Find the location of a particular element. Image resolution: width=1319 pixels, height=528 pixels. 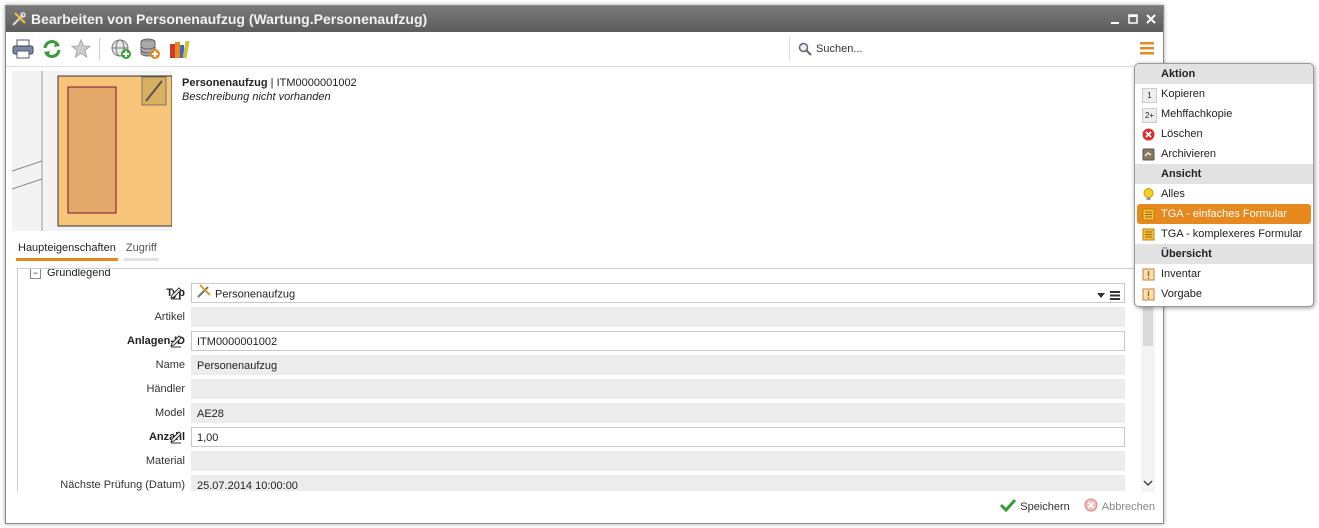

object-id: ITM0000001002 is located at coordinates (316, 83).